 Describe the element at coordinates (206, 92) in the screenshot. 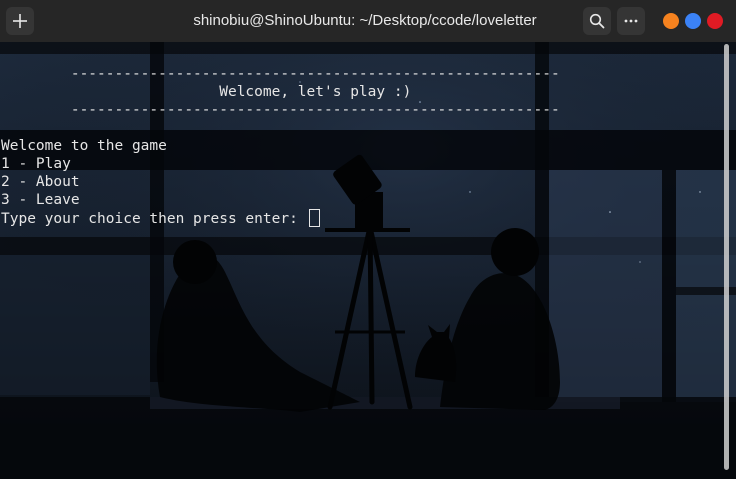

I see `banner-title: Welcome, let's play :)` at that location.